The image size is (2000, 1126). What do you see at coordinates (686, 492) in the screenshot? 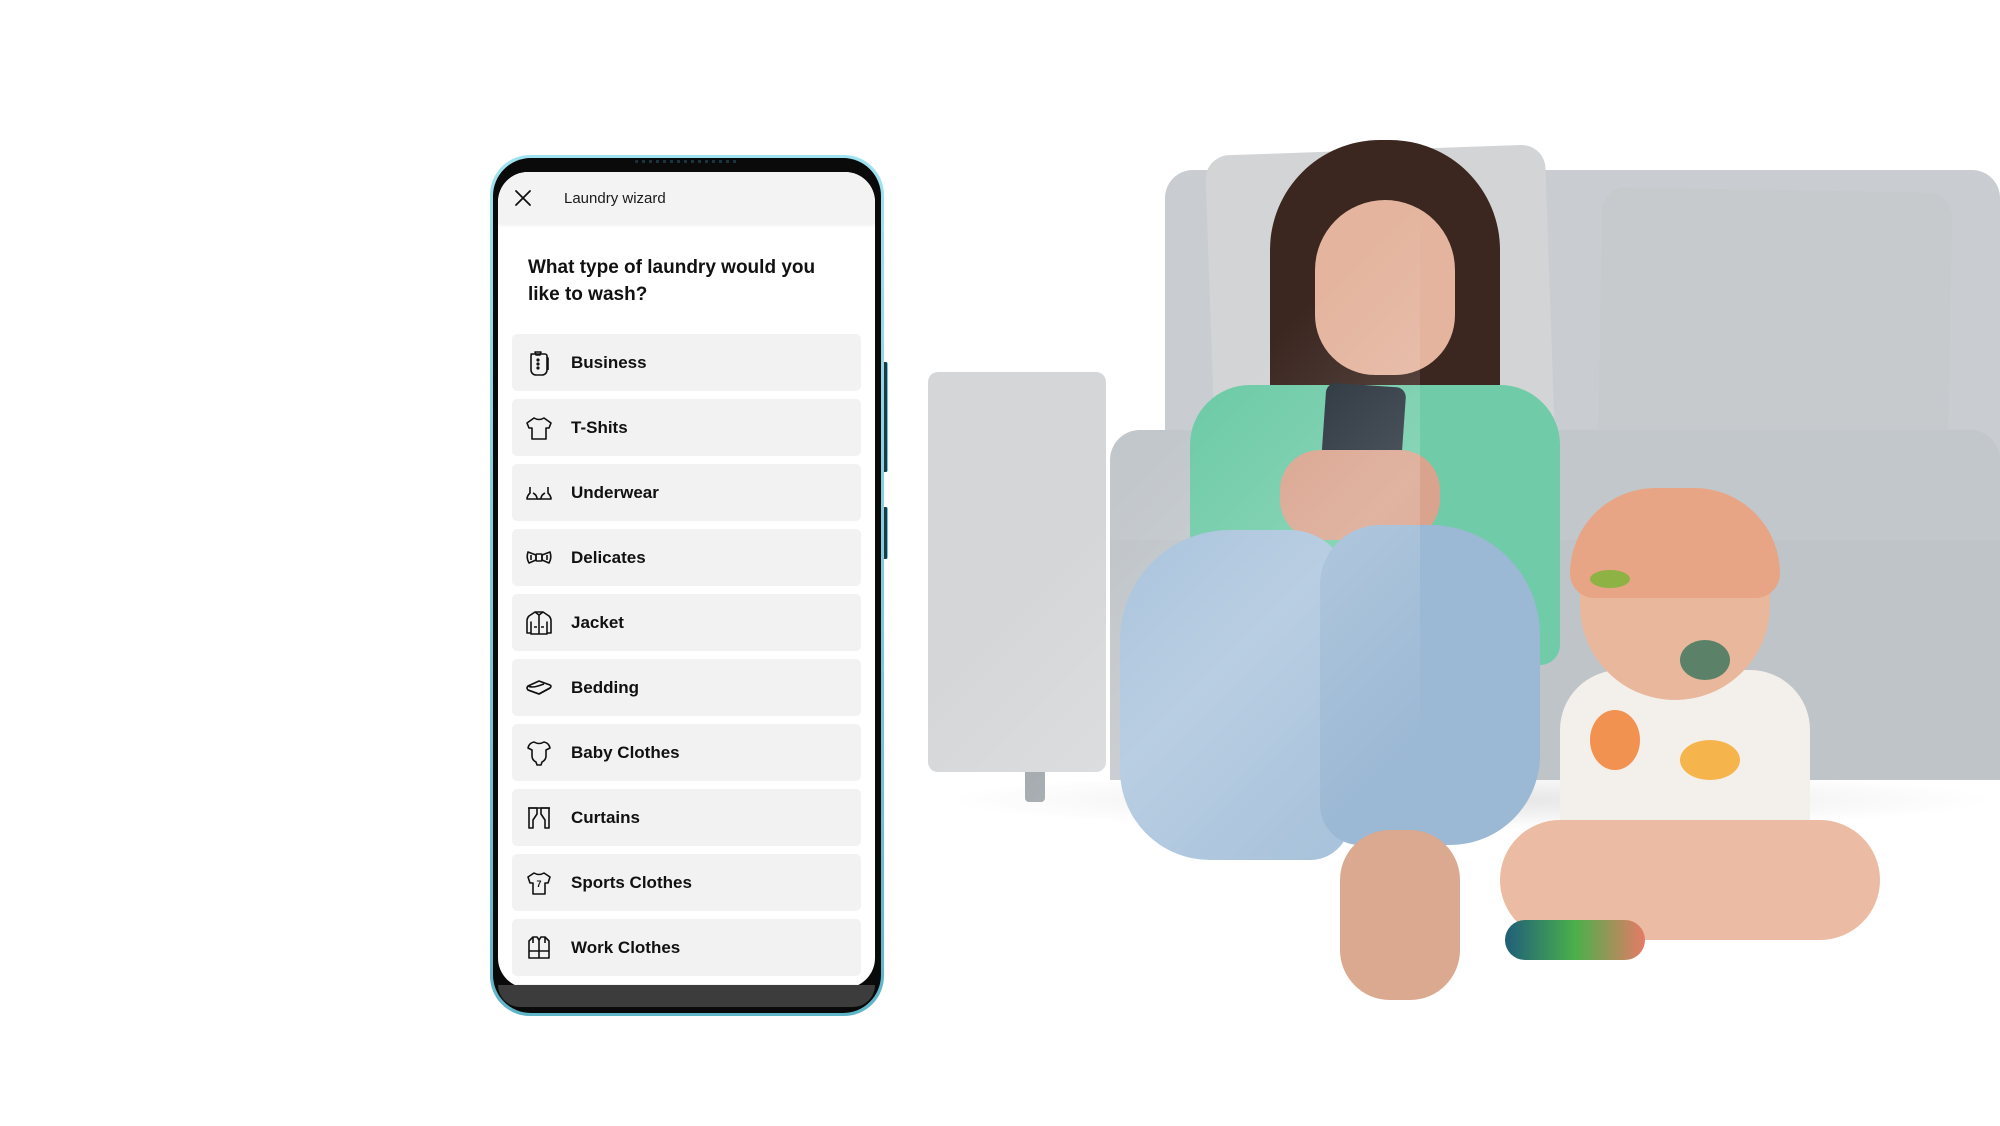
I see `option-underwear: Underwear` at bounding box center [686, 492].